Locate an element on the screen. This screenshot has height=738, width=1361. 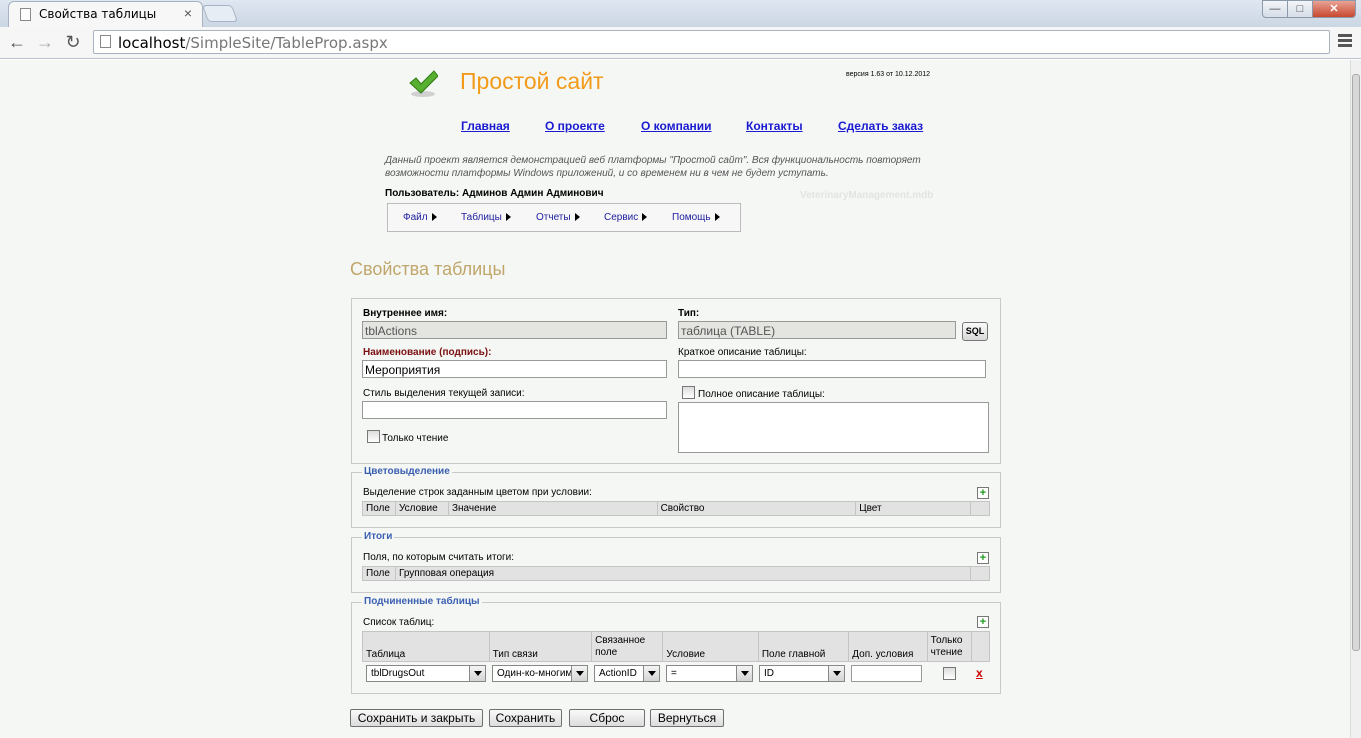
save-and-close-button: Сохранить и закрыть is located at coordinates (416, 718).